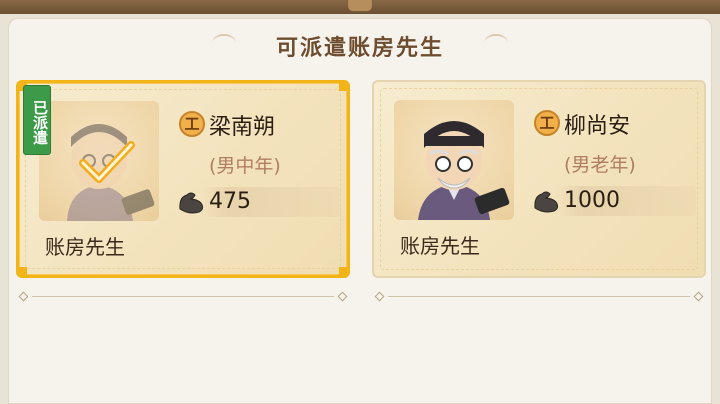 This screenshot has width=720, height=404. I want to click on power-value: 475, so click(230, 201).